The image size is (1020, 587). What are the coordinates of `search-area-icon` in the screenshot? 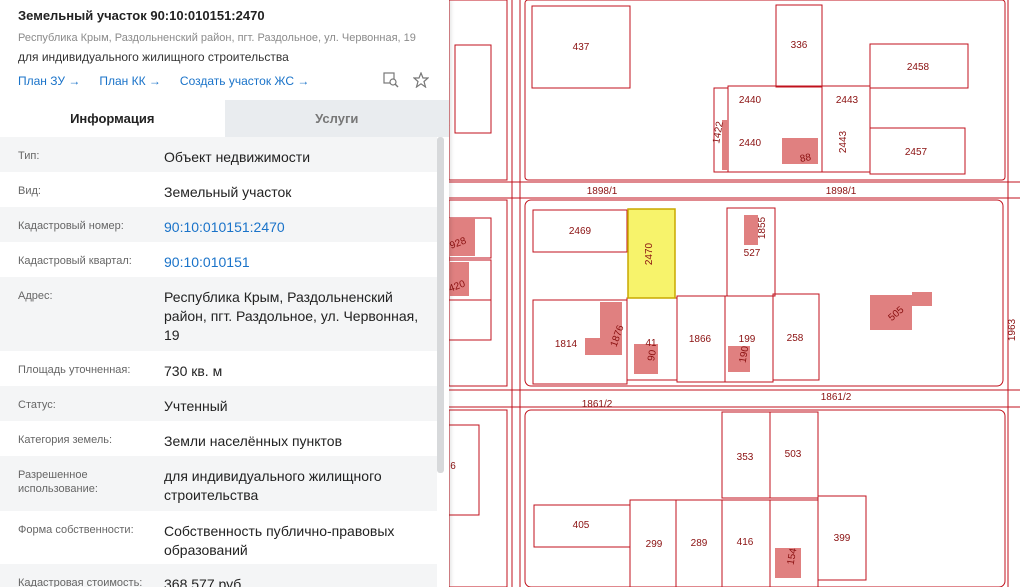 It's located at (391, 81).